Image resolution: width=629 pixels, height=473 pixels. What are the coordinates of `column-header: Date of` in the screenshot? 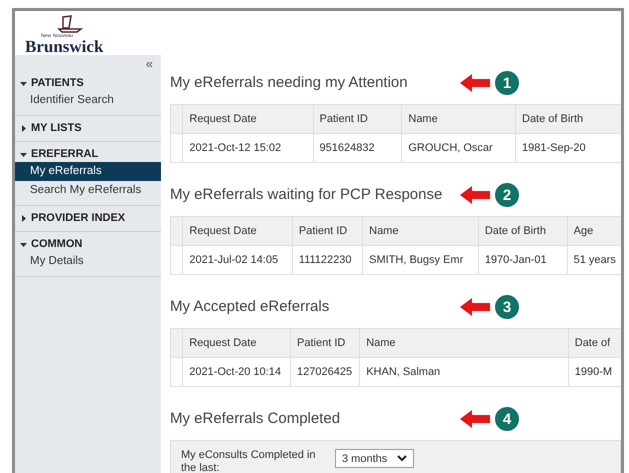 It's located at (594, 343).